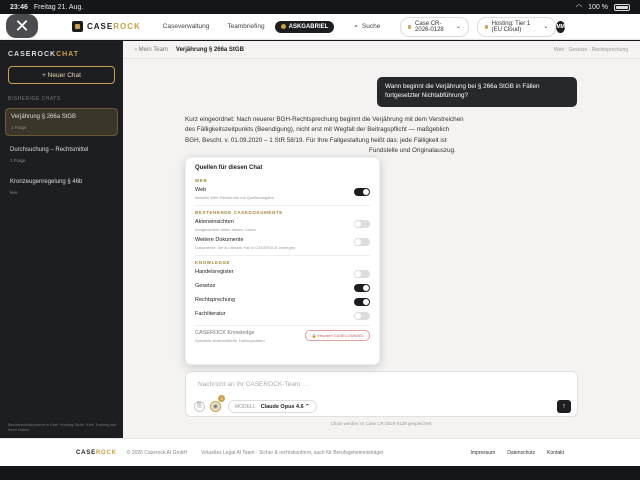 Image resolution: width=640 pixels, height=480 pixels. I want to click on toggle-rechtsprechung, so click(362, 302).